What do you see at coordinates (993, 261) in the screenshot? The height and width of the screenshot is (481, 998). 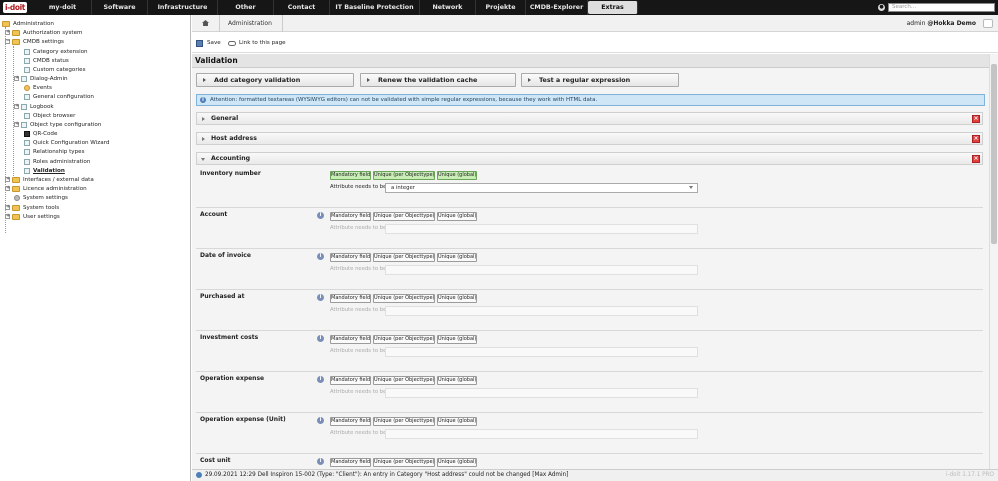 I see `vertical-scrollbar` at bounding box center [993, 261].